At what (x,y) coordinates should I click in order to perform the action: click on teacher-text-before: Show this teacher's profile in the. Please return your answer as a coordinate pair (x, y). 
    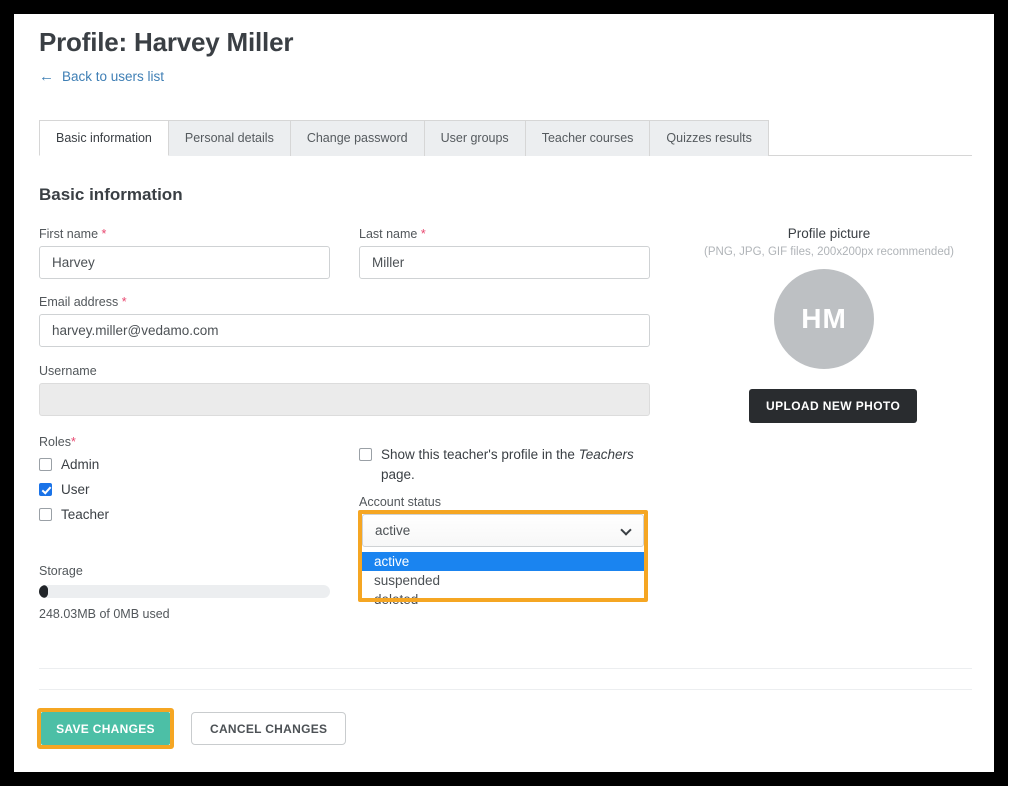
    Looking at the image, I should click on (480, 454).